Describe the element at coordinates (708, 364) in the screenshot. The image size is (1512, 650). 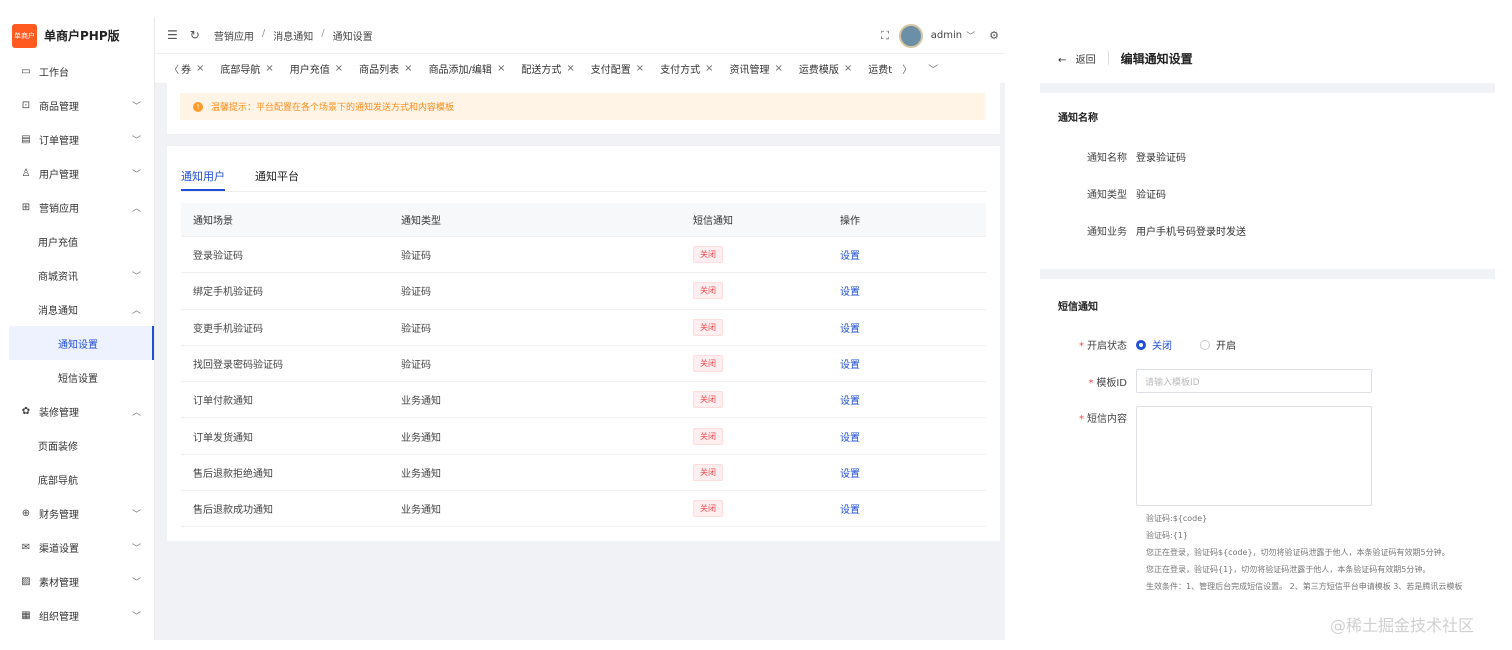
I see `status-badge: 关闭` at that location.